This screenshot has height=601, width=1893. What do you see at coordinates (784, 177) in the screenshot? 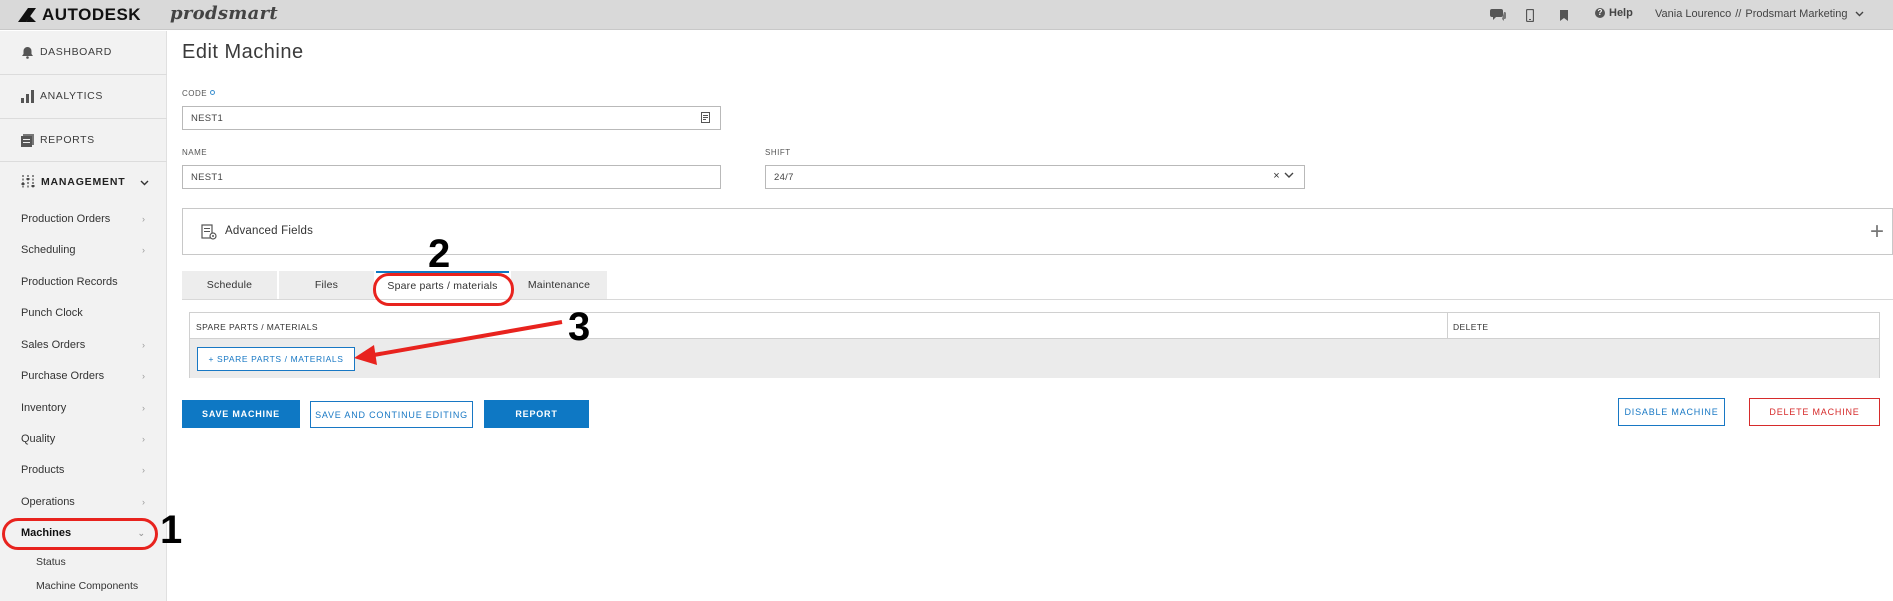
I see `shift-value: 24/7` at bounding box center [784, 177].